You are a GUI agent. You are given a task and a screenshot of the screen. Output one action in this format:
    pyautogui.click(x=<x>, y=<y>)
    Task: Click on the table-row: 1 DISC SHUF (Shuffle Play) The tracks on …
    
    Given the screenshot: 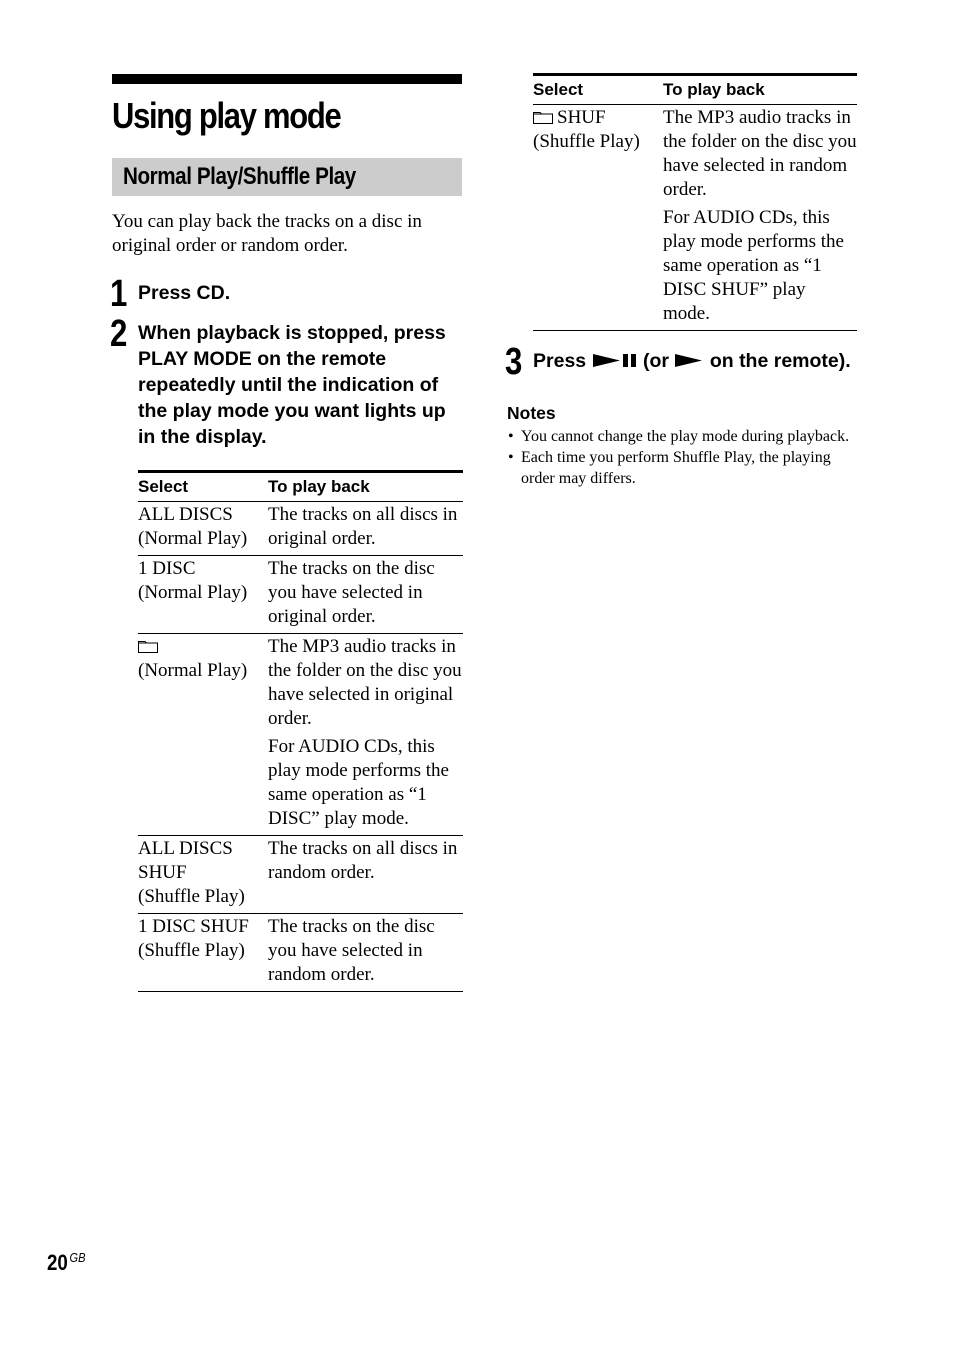 What is the action you would take?
    pyautogui.click(x=300, y=952)
    